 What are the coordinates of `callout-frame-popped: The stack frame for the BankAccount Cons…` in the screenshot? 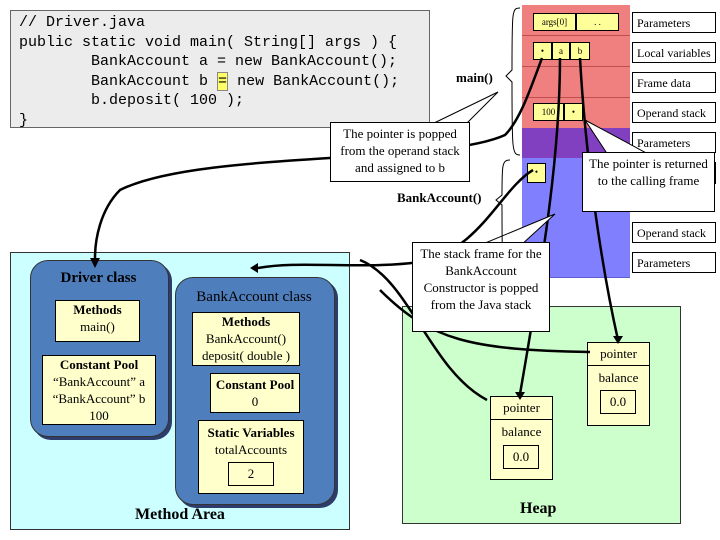 It's located at (481, 287).